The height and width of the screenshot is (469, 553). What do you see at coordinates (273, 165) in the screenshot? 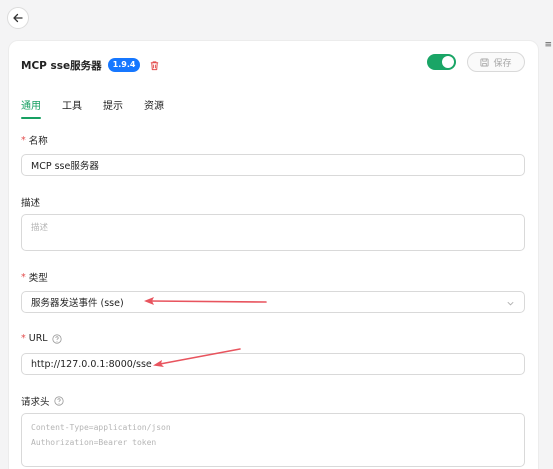
I see `name-input: MCP sse服务器` at bounding box center [273, 165].